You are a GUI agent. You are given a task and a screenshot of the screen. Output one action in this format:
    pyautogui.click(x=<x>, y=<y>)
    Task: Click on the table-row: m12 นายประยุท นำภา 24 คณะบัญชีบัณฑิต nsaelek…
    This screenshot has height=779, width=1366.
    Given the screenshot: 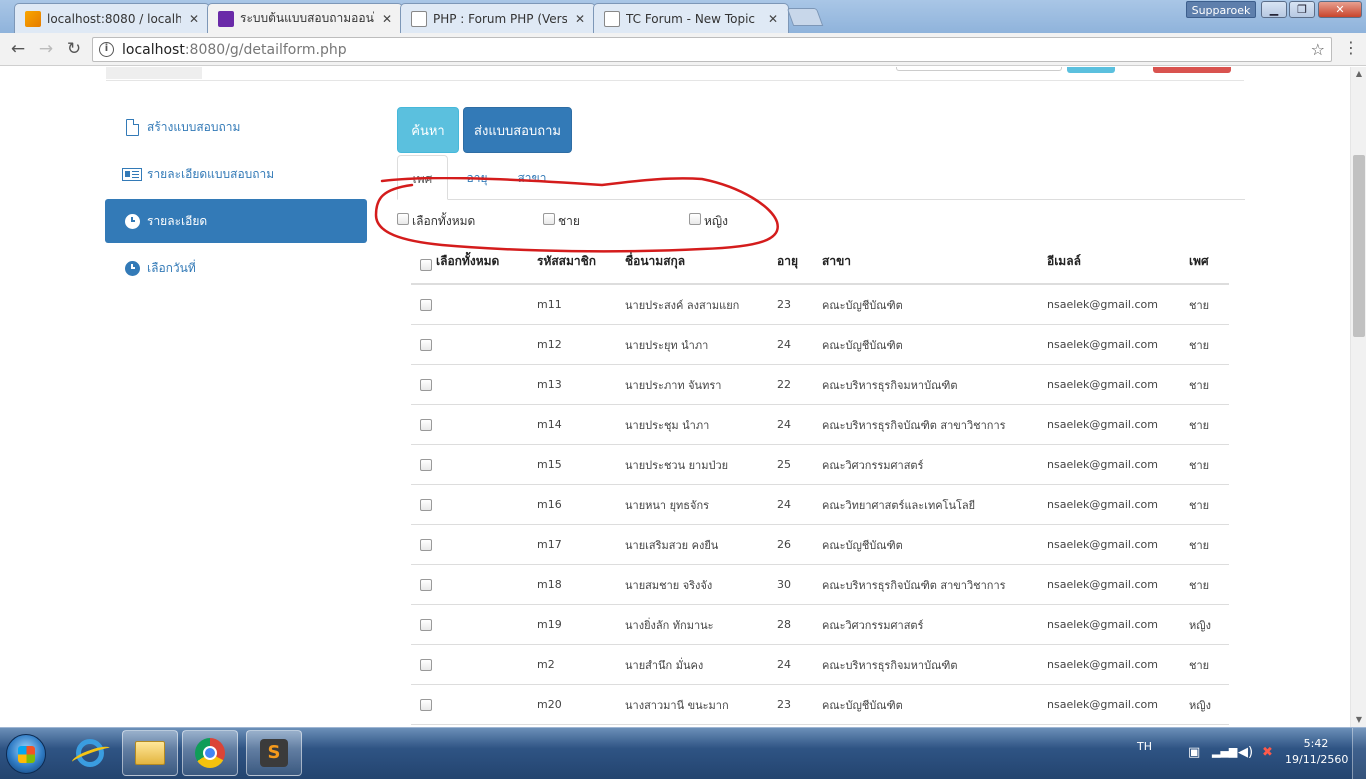 What is the action you would take?
    pyautogui.click(x=820, y=345)
    